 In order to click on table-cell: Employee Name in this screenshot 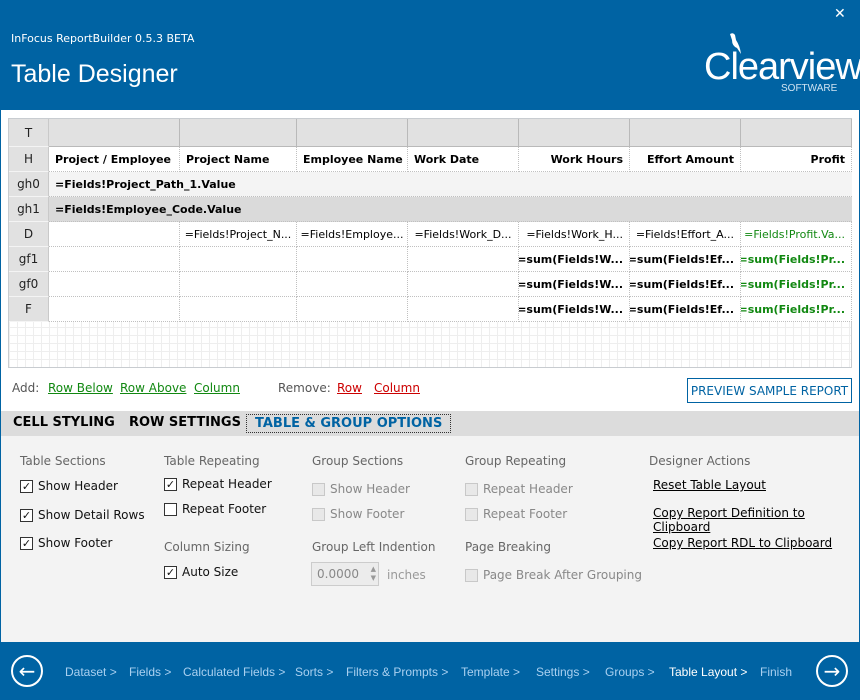, I will do `click(352, 159)`.